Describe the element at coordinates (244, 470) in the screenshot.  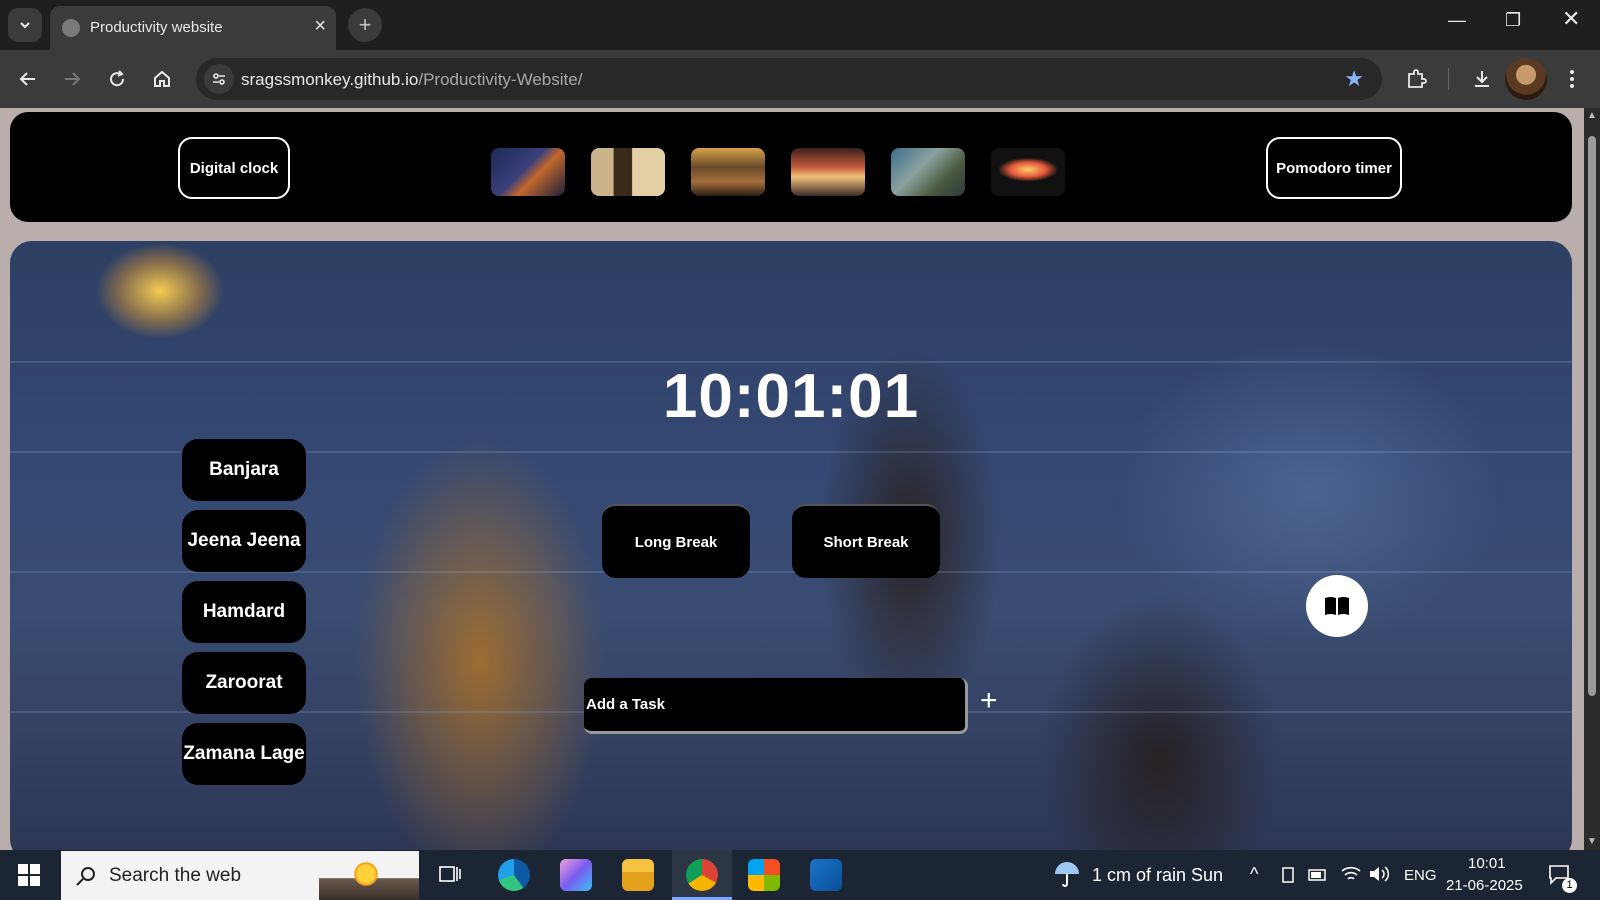
I see `song-button-banjara: Banjara` at that location.